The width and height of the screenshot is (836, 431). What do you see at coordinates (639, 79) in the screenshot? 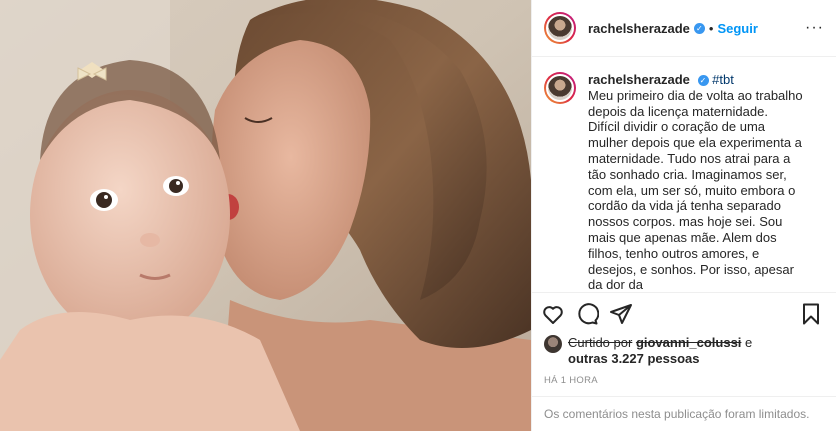
I see `caption-username: rachelsherazade` at bounding box center [639, 79].